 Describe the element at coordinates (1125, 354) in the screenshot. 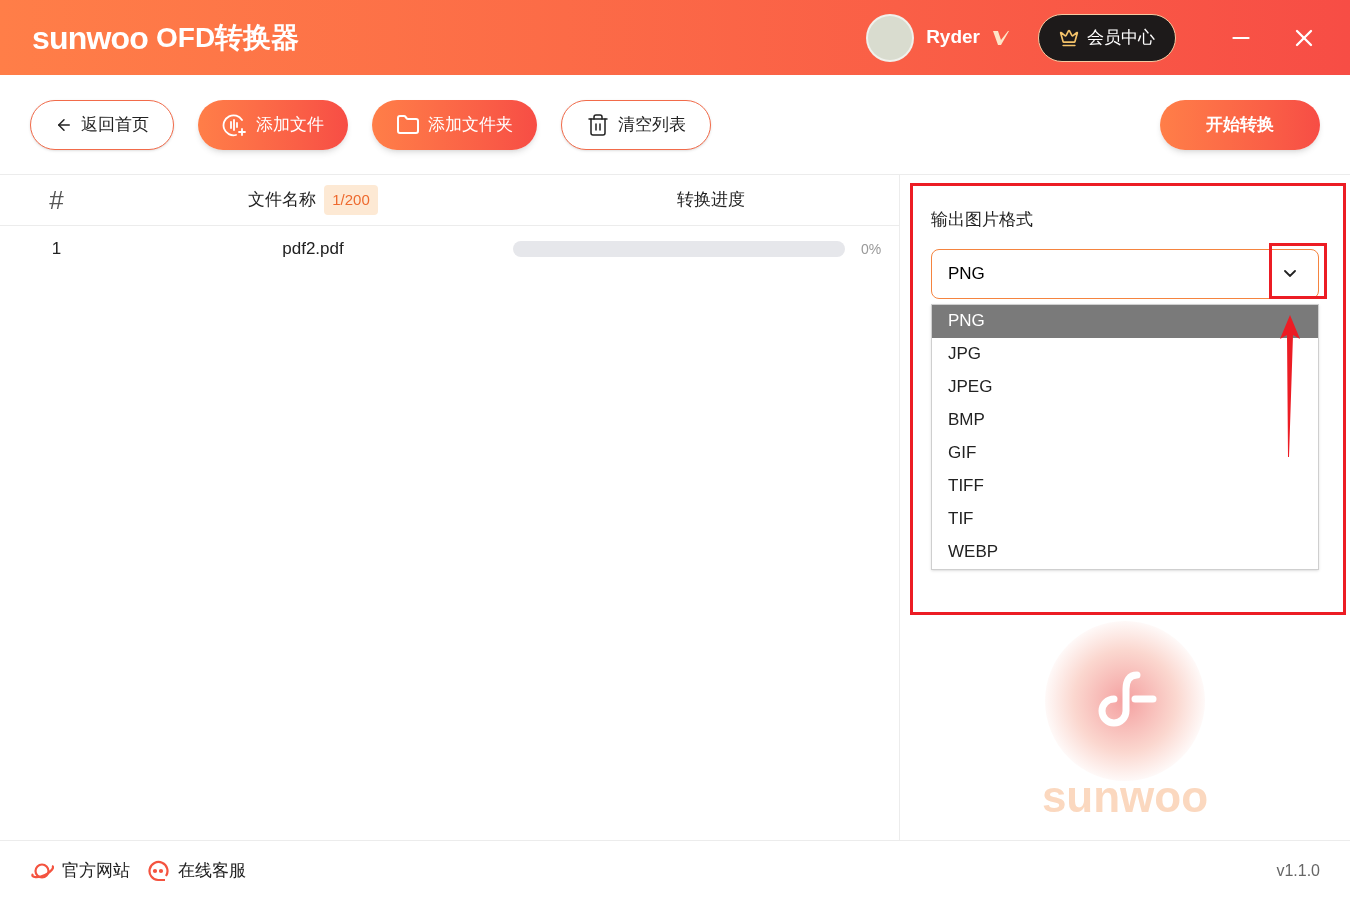

I see `dropdown-option: JPG` at that location.